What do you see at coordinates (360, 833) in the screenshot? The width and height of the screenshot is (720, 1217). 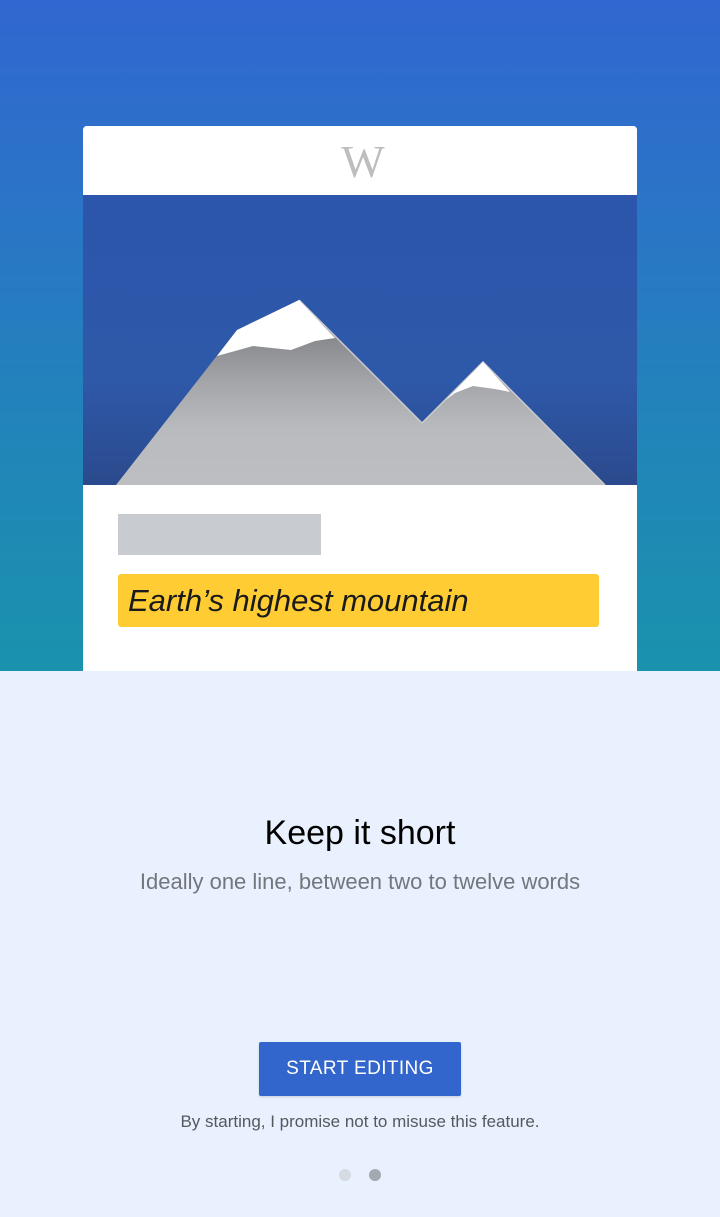 I see `page-title: Keep it short` at bounding box center [360, 833].